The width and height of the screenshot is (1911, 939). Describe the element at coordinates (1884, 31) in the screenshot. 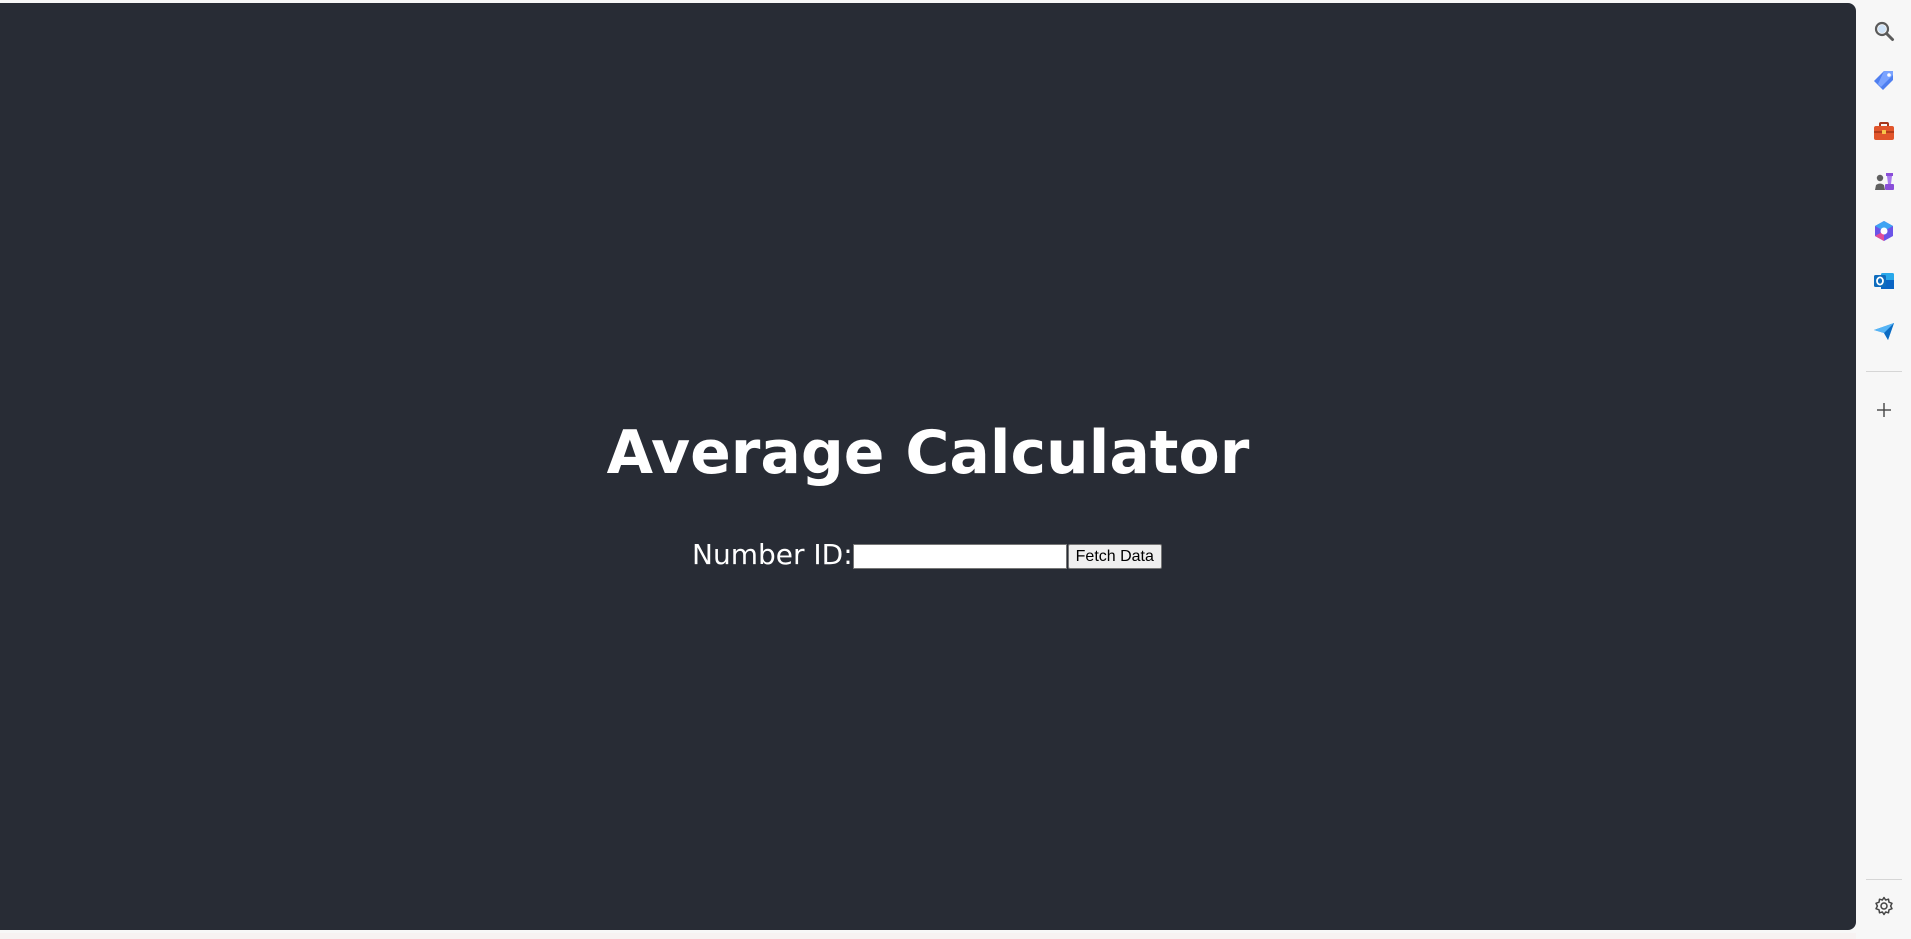

I see `search-icon` at that location.